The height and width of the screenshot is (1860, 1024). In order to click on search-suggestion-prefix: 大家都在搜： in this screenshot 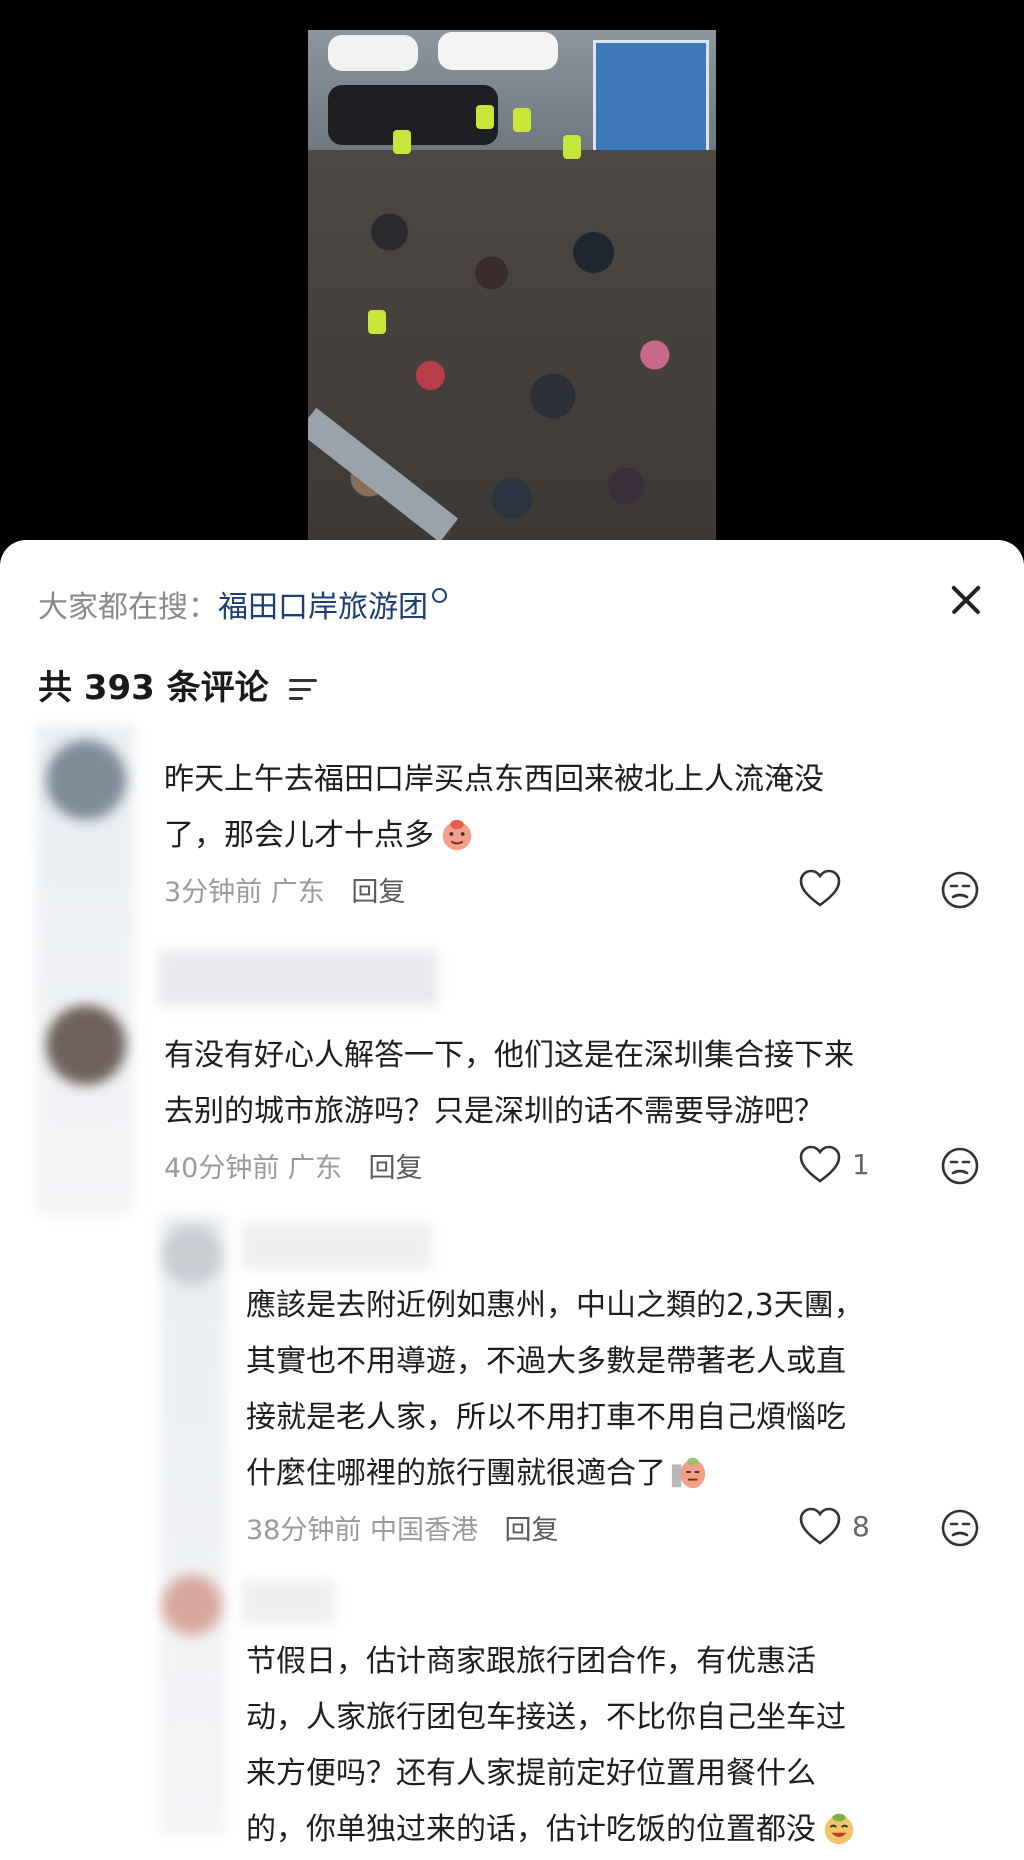, I will do `click(128, 607)`.